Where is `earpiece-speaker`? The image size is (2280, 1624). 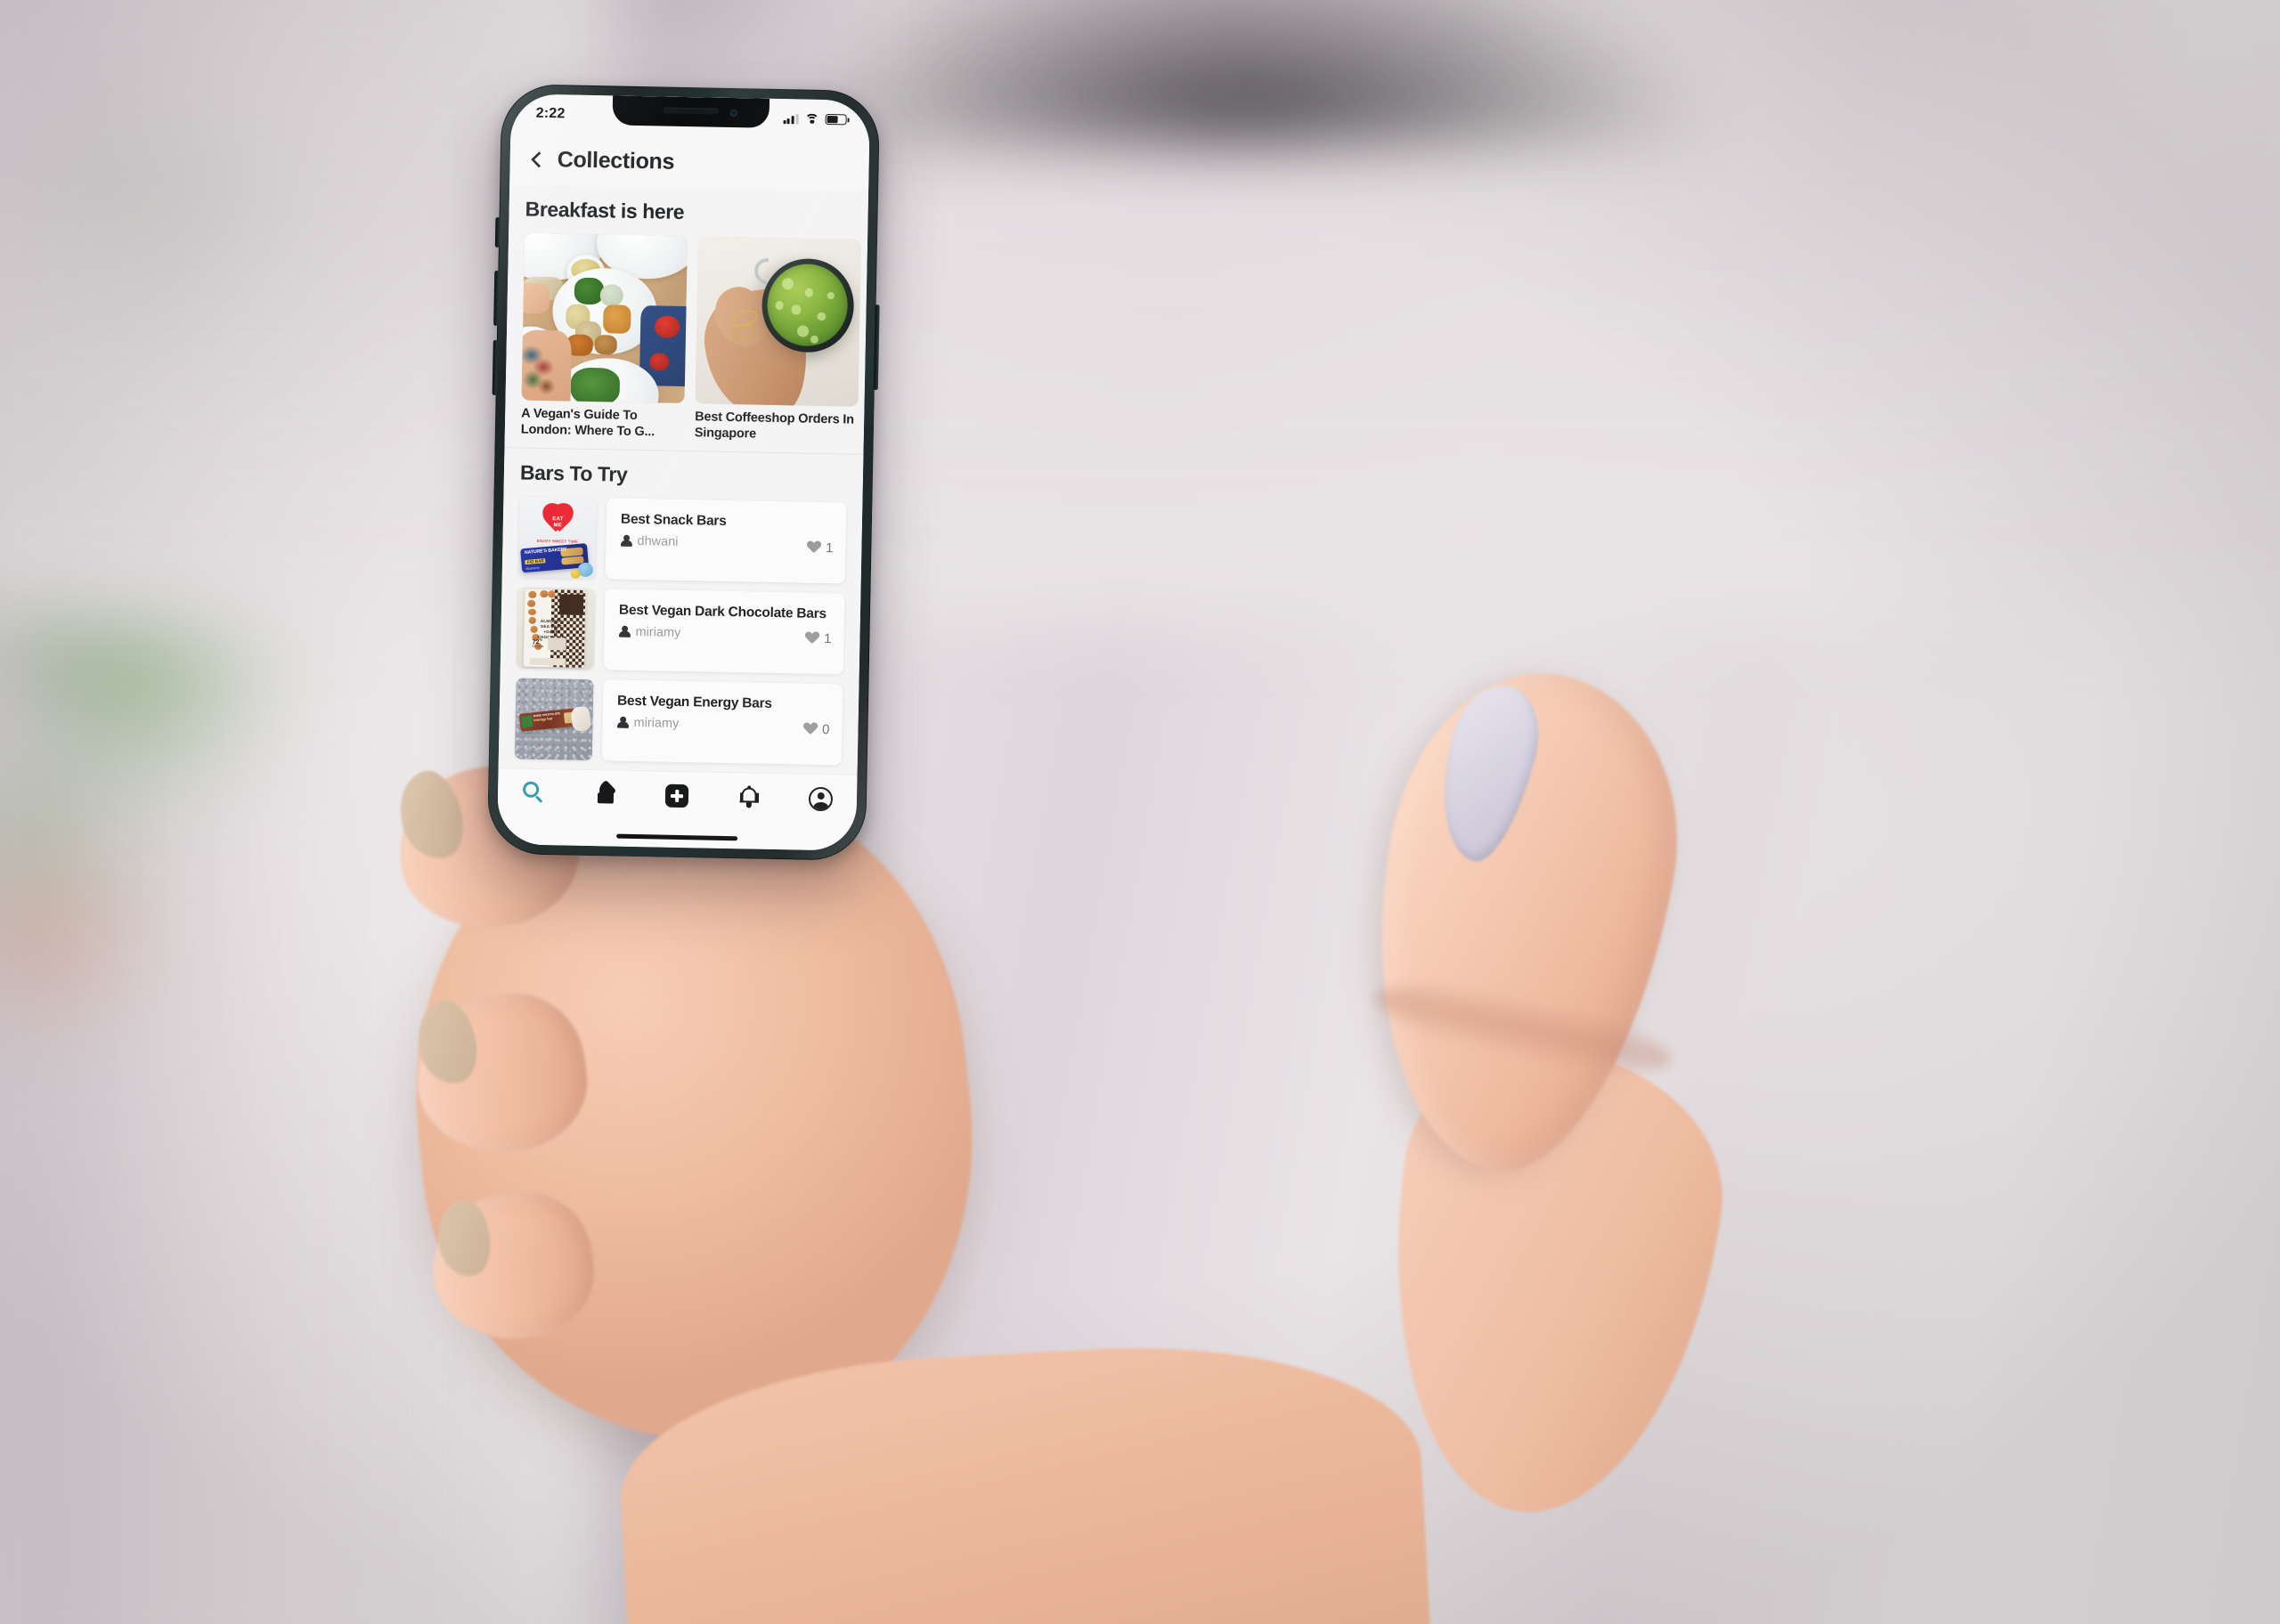 earpiece-speaker is located at coordinates (691, 111).